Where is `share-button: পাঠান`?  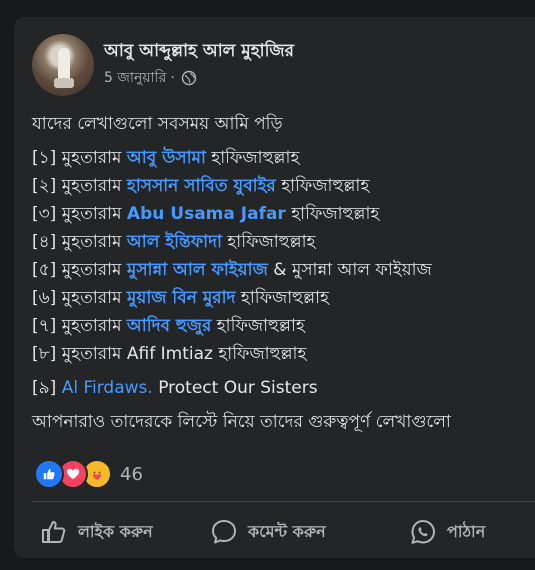
share-button: পাঠান is located at coordinates (447, 532).